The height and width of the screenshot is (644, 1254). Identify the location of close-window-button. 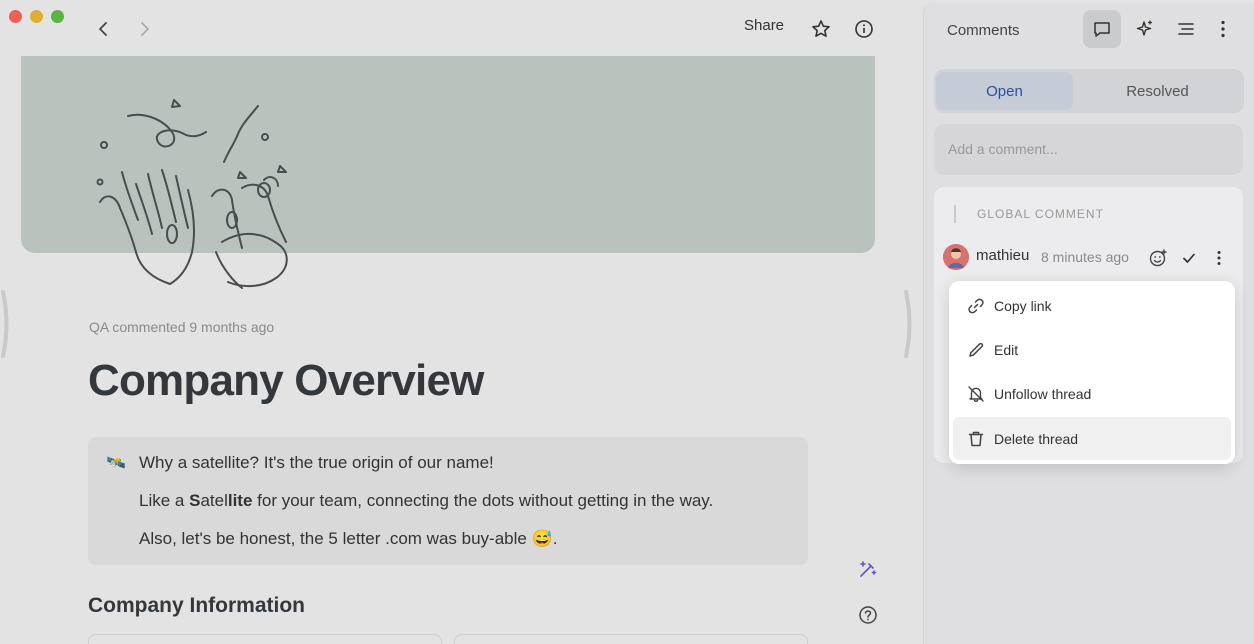
(15, 16).